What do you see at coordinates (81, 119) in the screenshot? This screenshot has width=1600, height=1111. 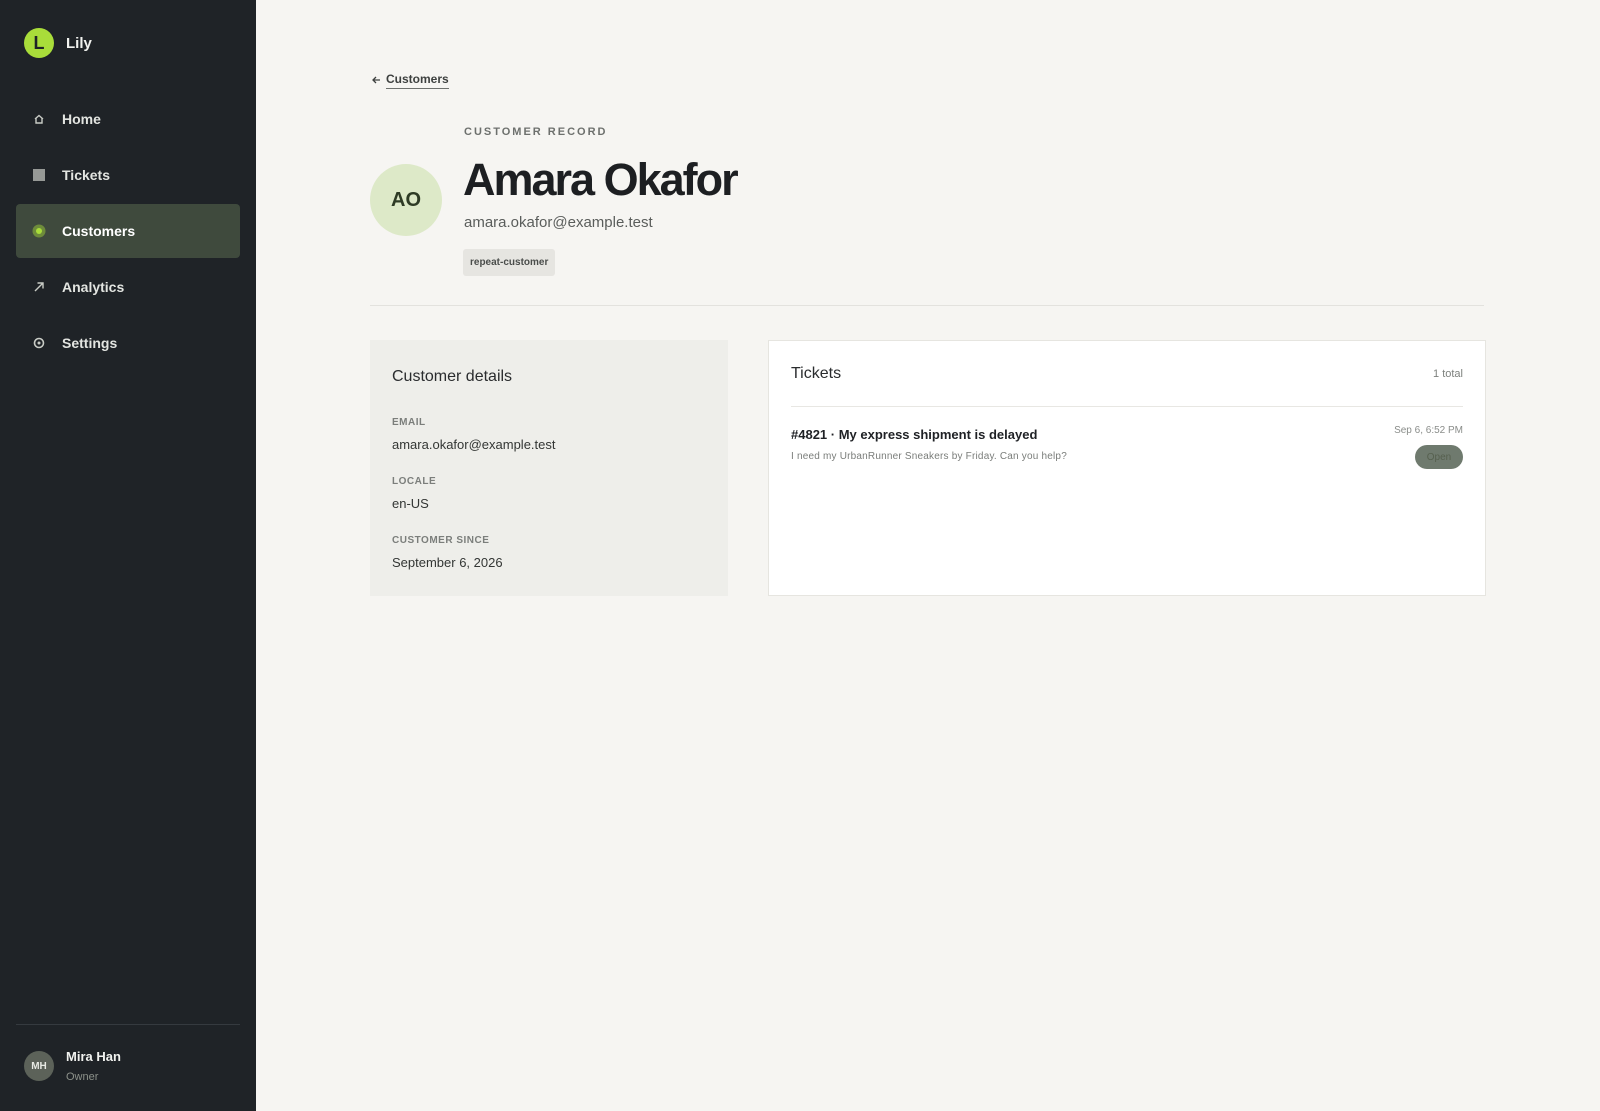 I see `sidebar-item-label: Home` at bounding box center [81, 119].